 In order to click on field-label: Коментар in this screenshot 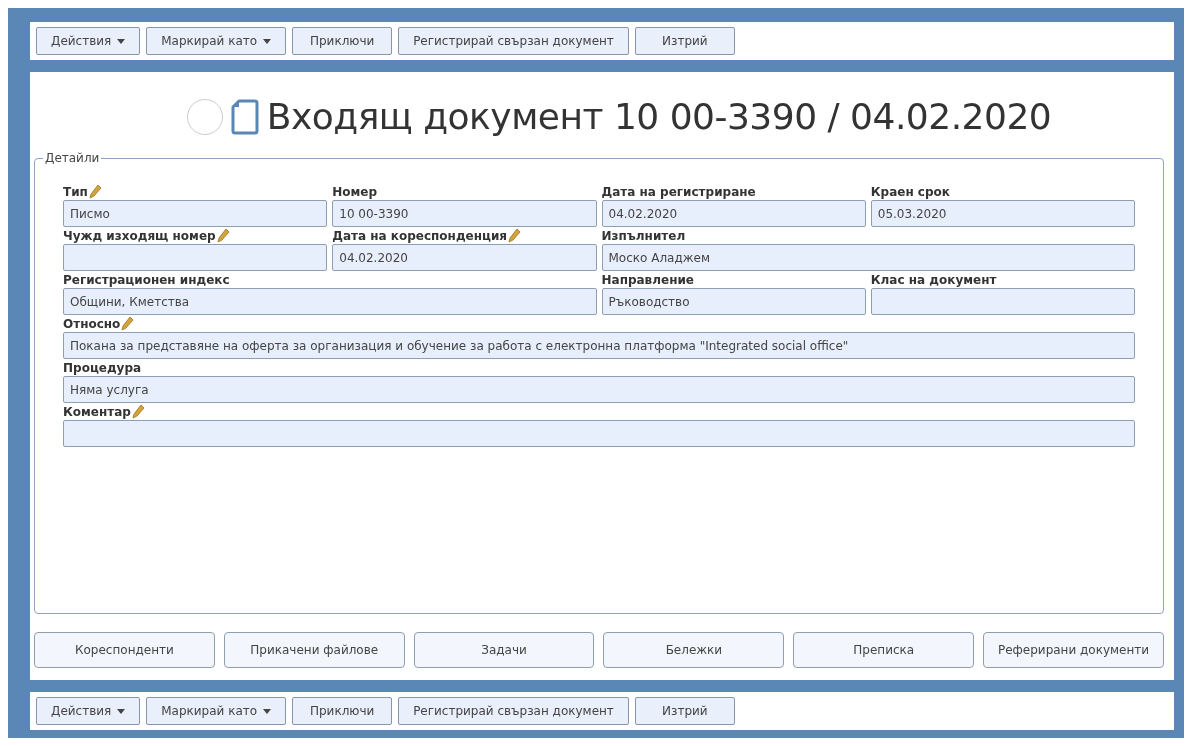, I will do `click(97, 412)`.